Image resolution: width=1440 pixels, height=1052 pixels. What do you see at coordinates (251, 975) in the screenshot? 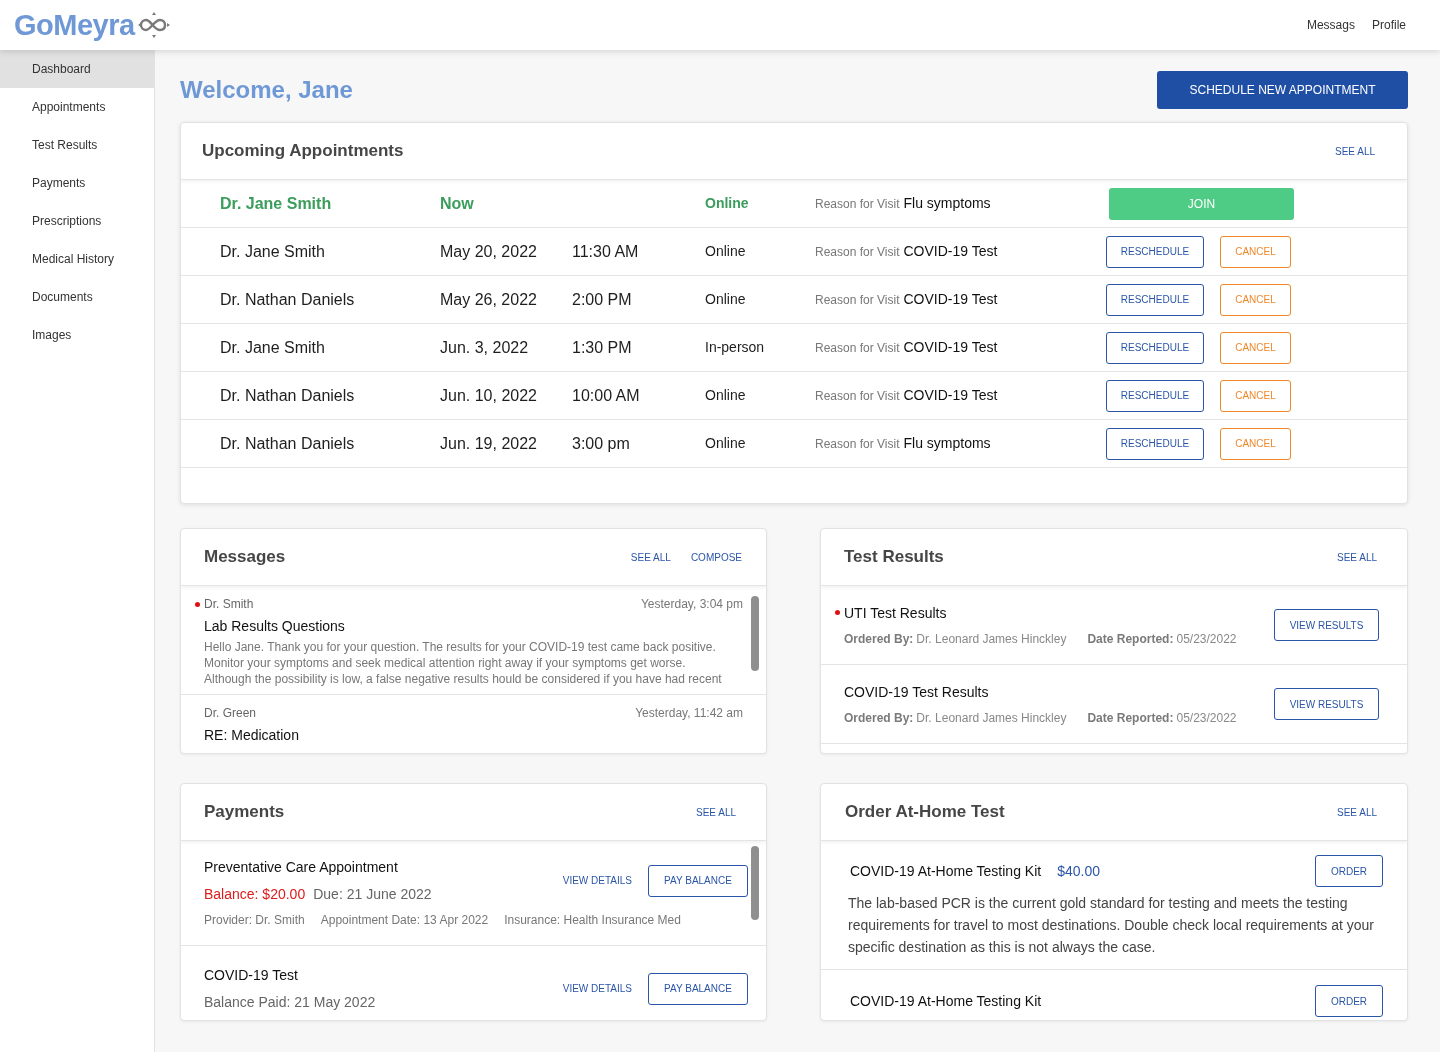
I see `payment-title: COVID-19 Test` at bounding box center [251, 975].